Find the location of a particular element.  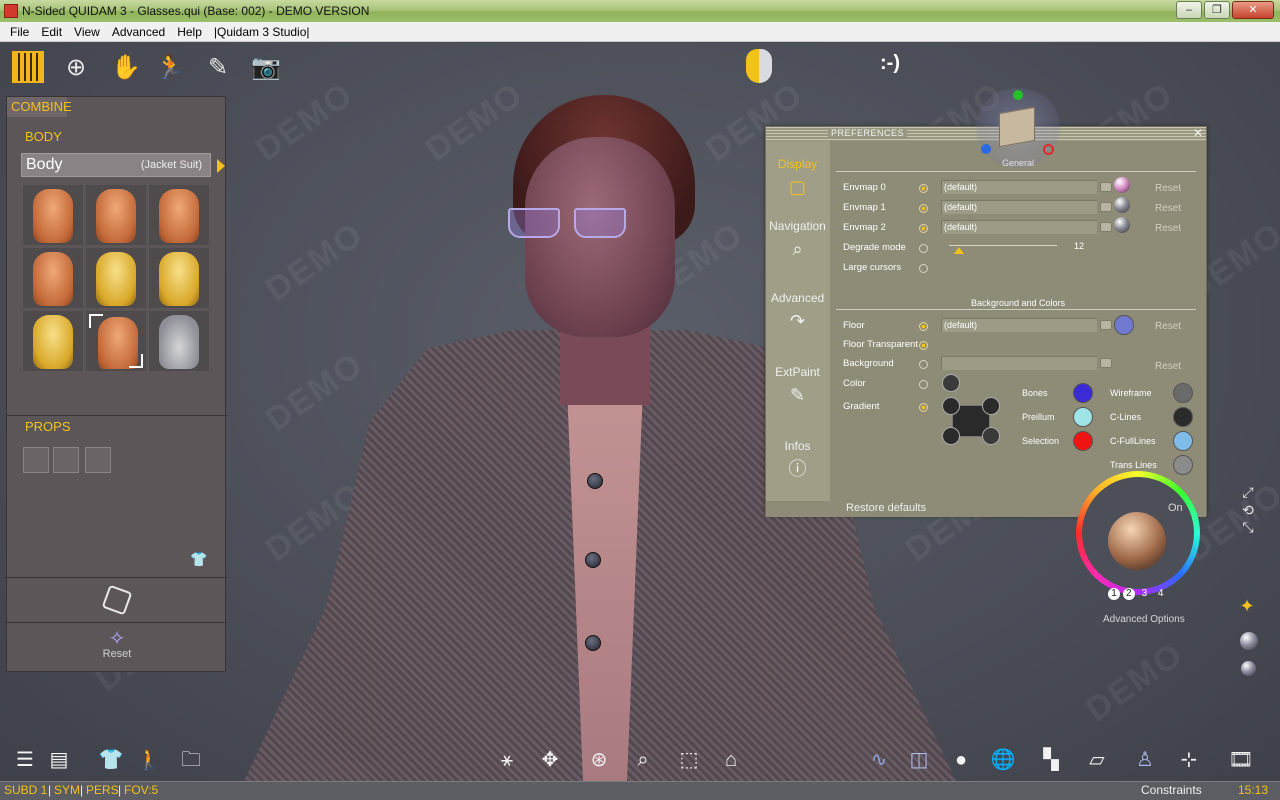

gradient-top-right-swatch is located at coordinates (991, 406).